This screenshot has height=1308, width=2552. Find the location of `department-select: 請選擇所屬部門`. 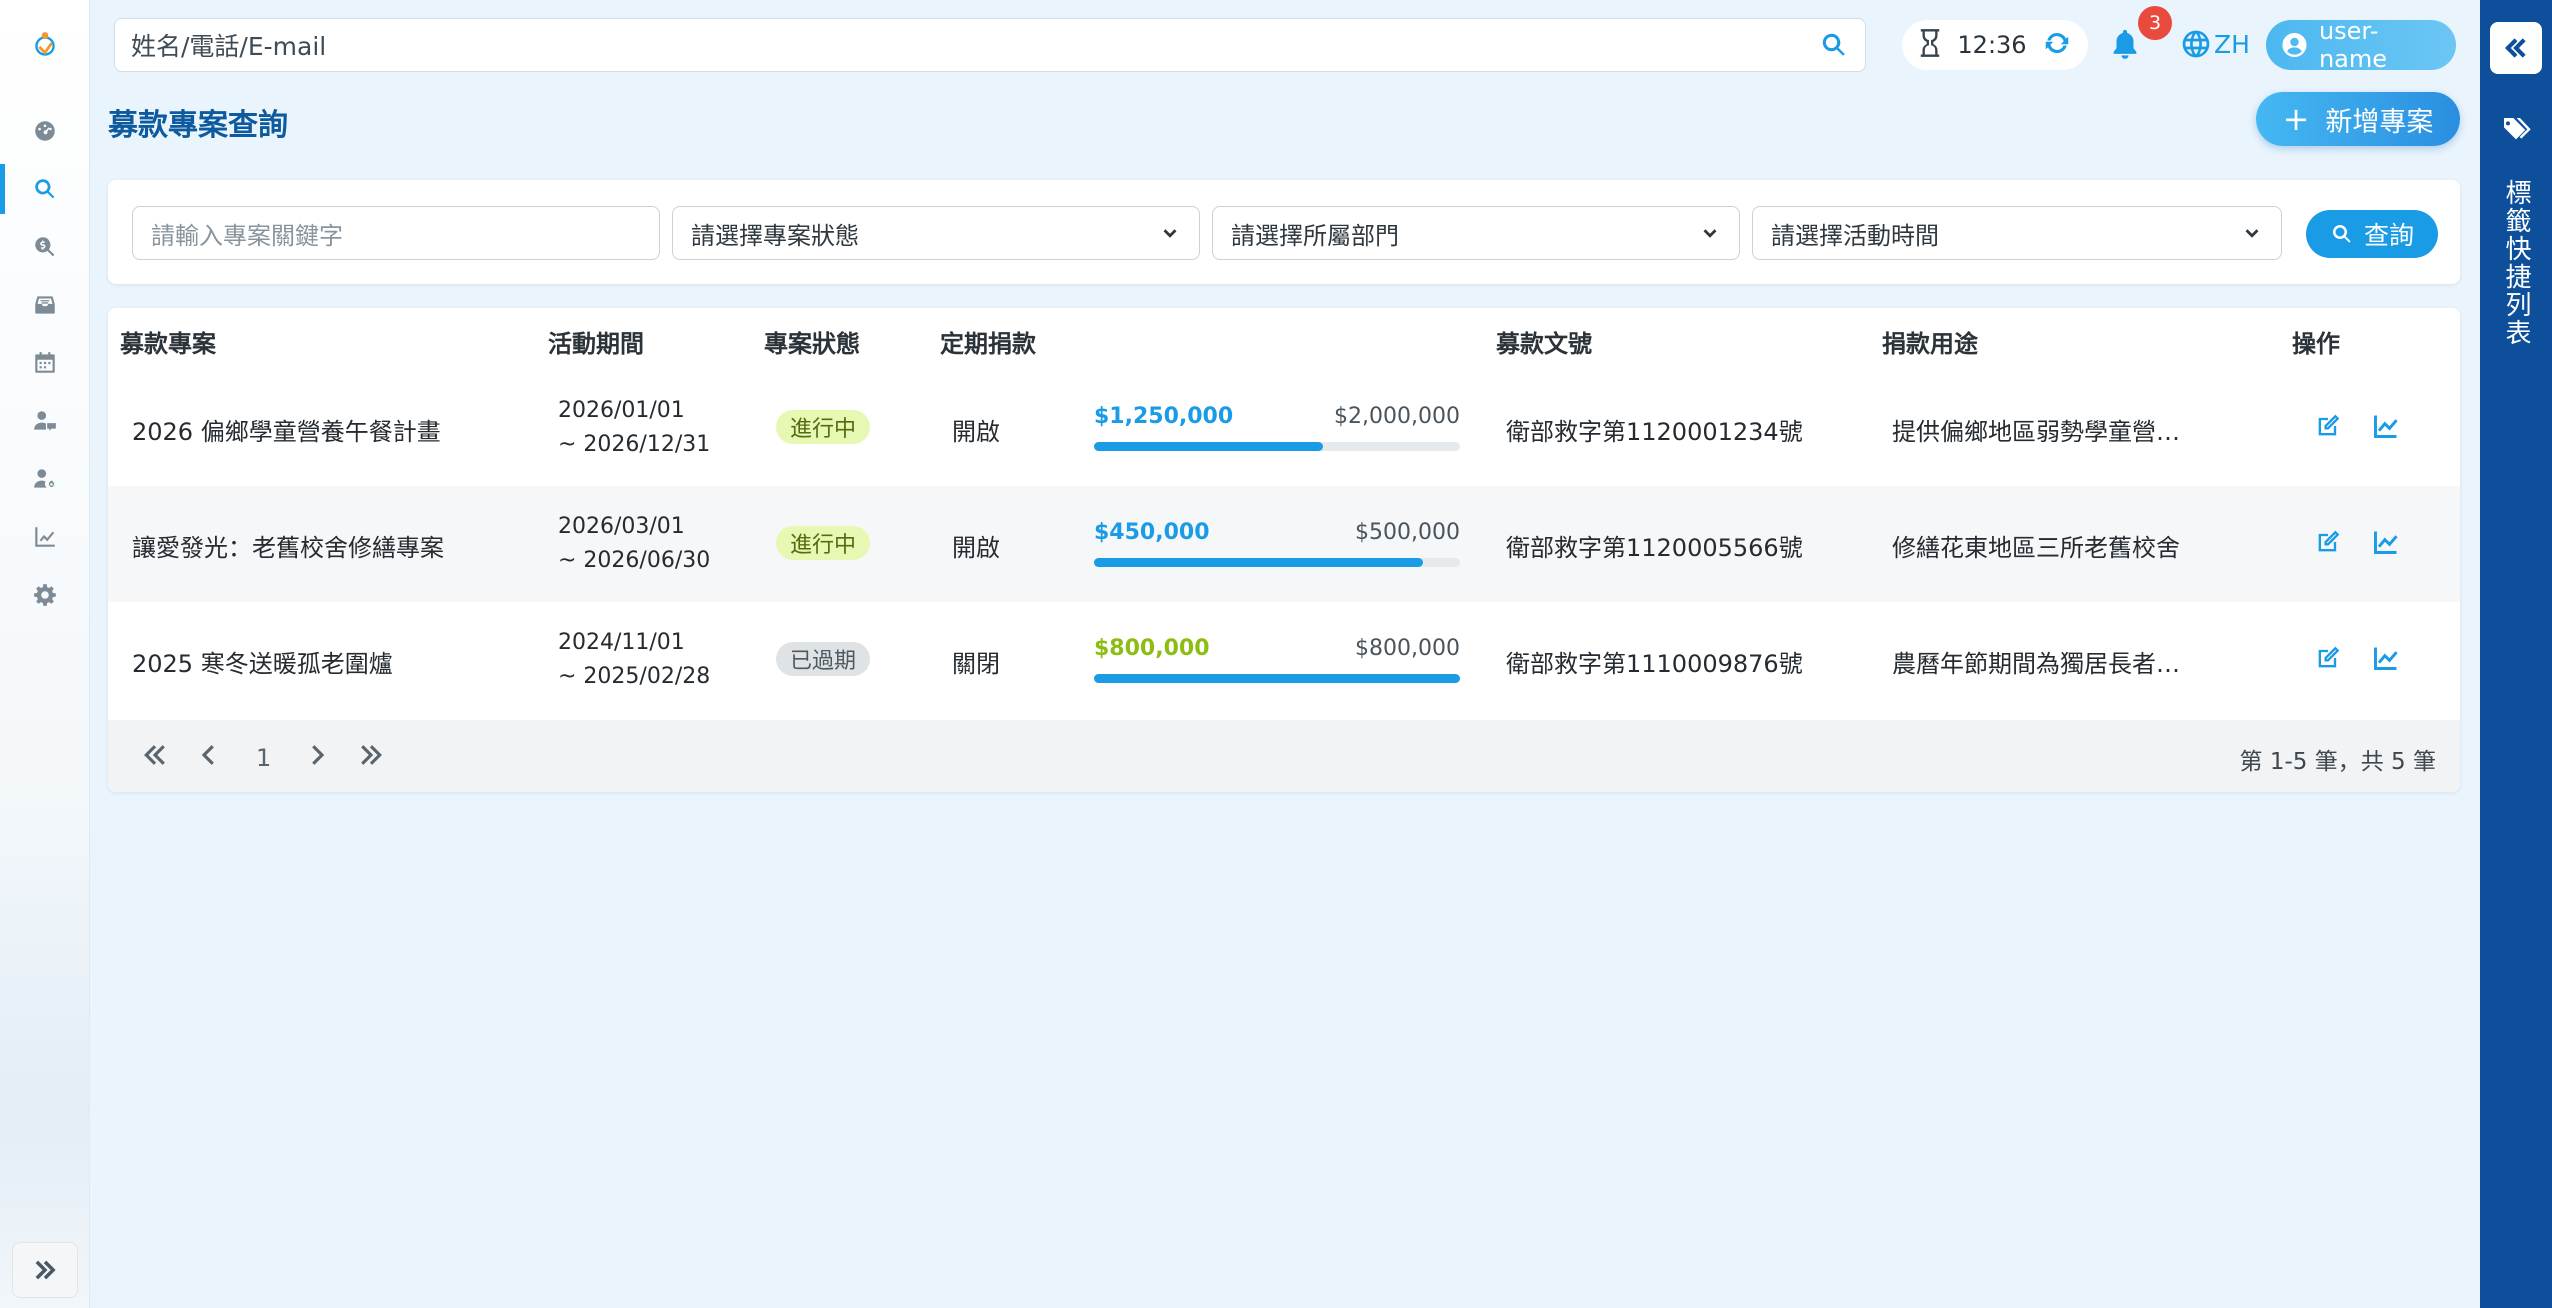

department-select: 請選擇所屬部門 is located at coordinates (1476, 233).